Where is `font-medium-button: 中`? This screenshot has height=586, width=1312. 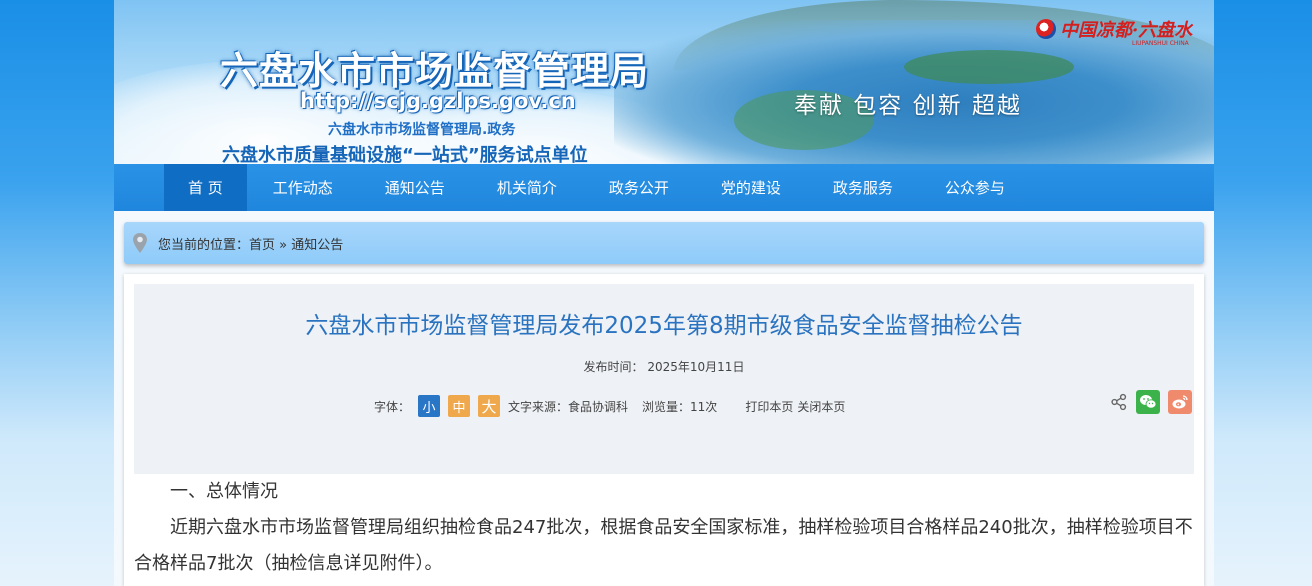 font-medium-button: 中 is located at coordinates (459, 406).